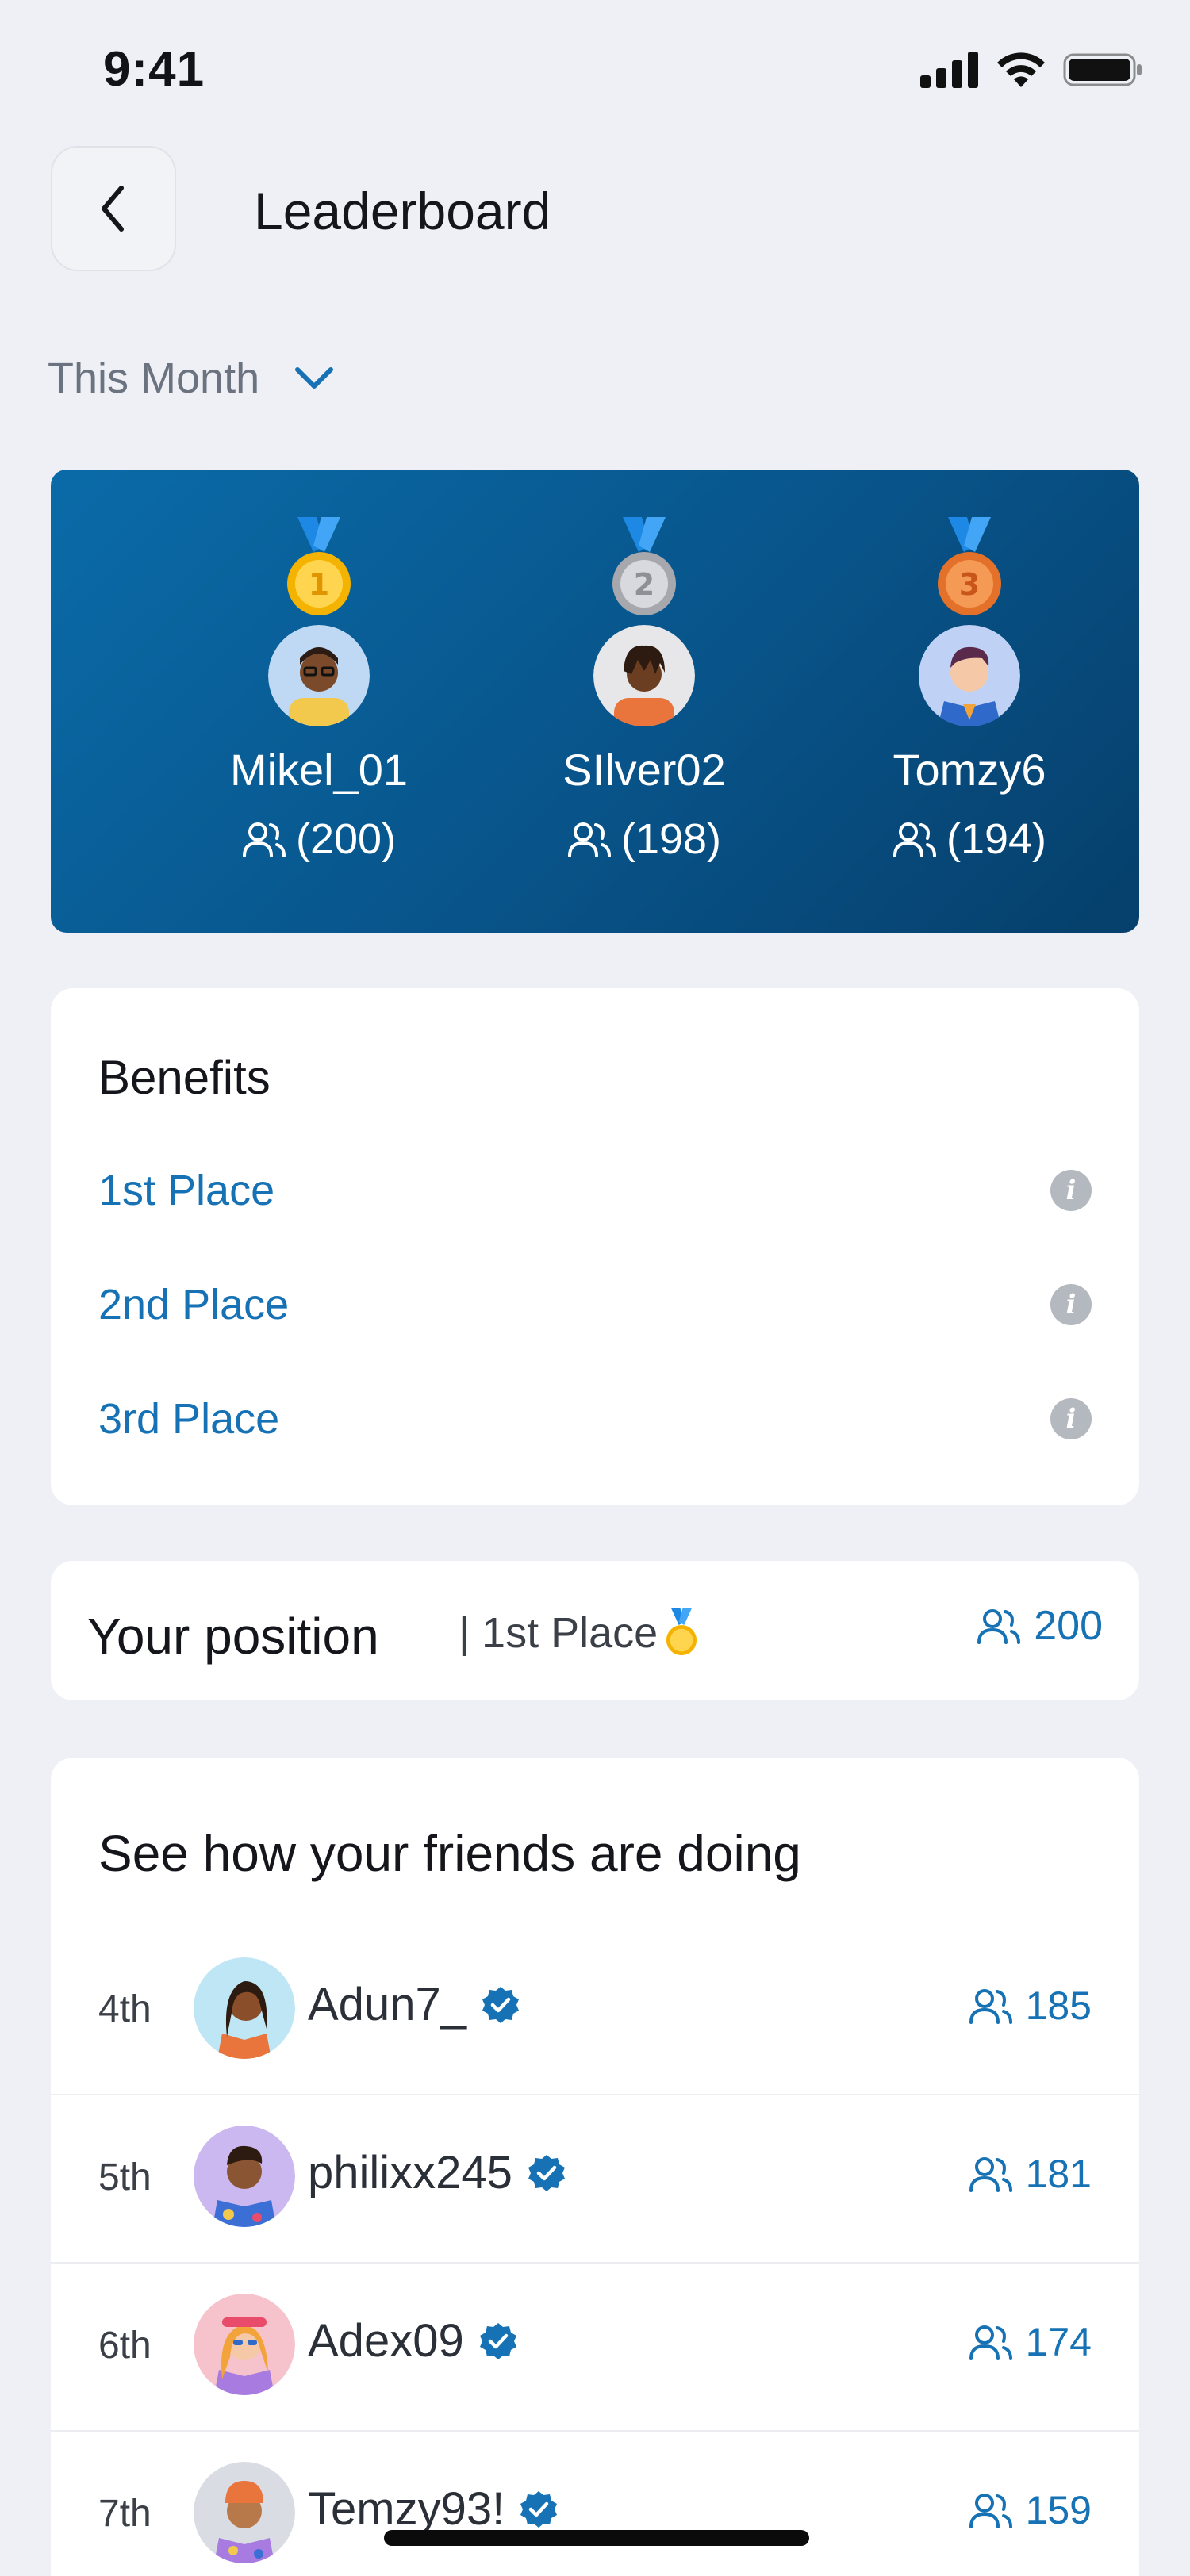  Describe the element at coordinates (410, 2172) in the screenshot. I see `friend-name-label: philixx245` at that location.